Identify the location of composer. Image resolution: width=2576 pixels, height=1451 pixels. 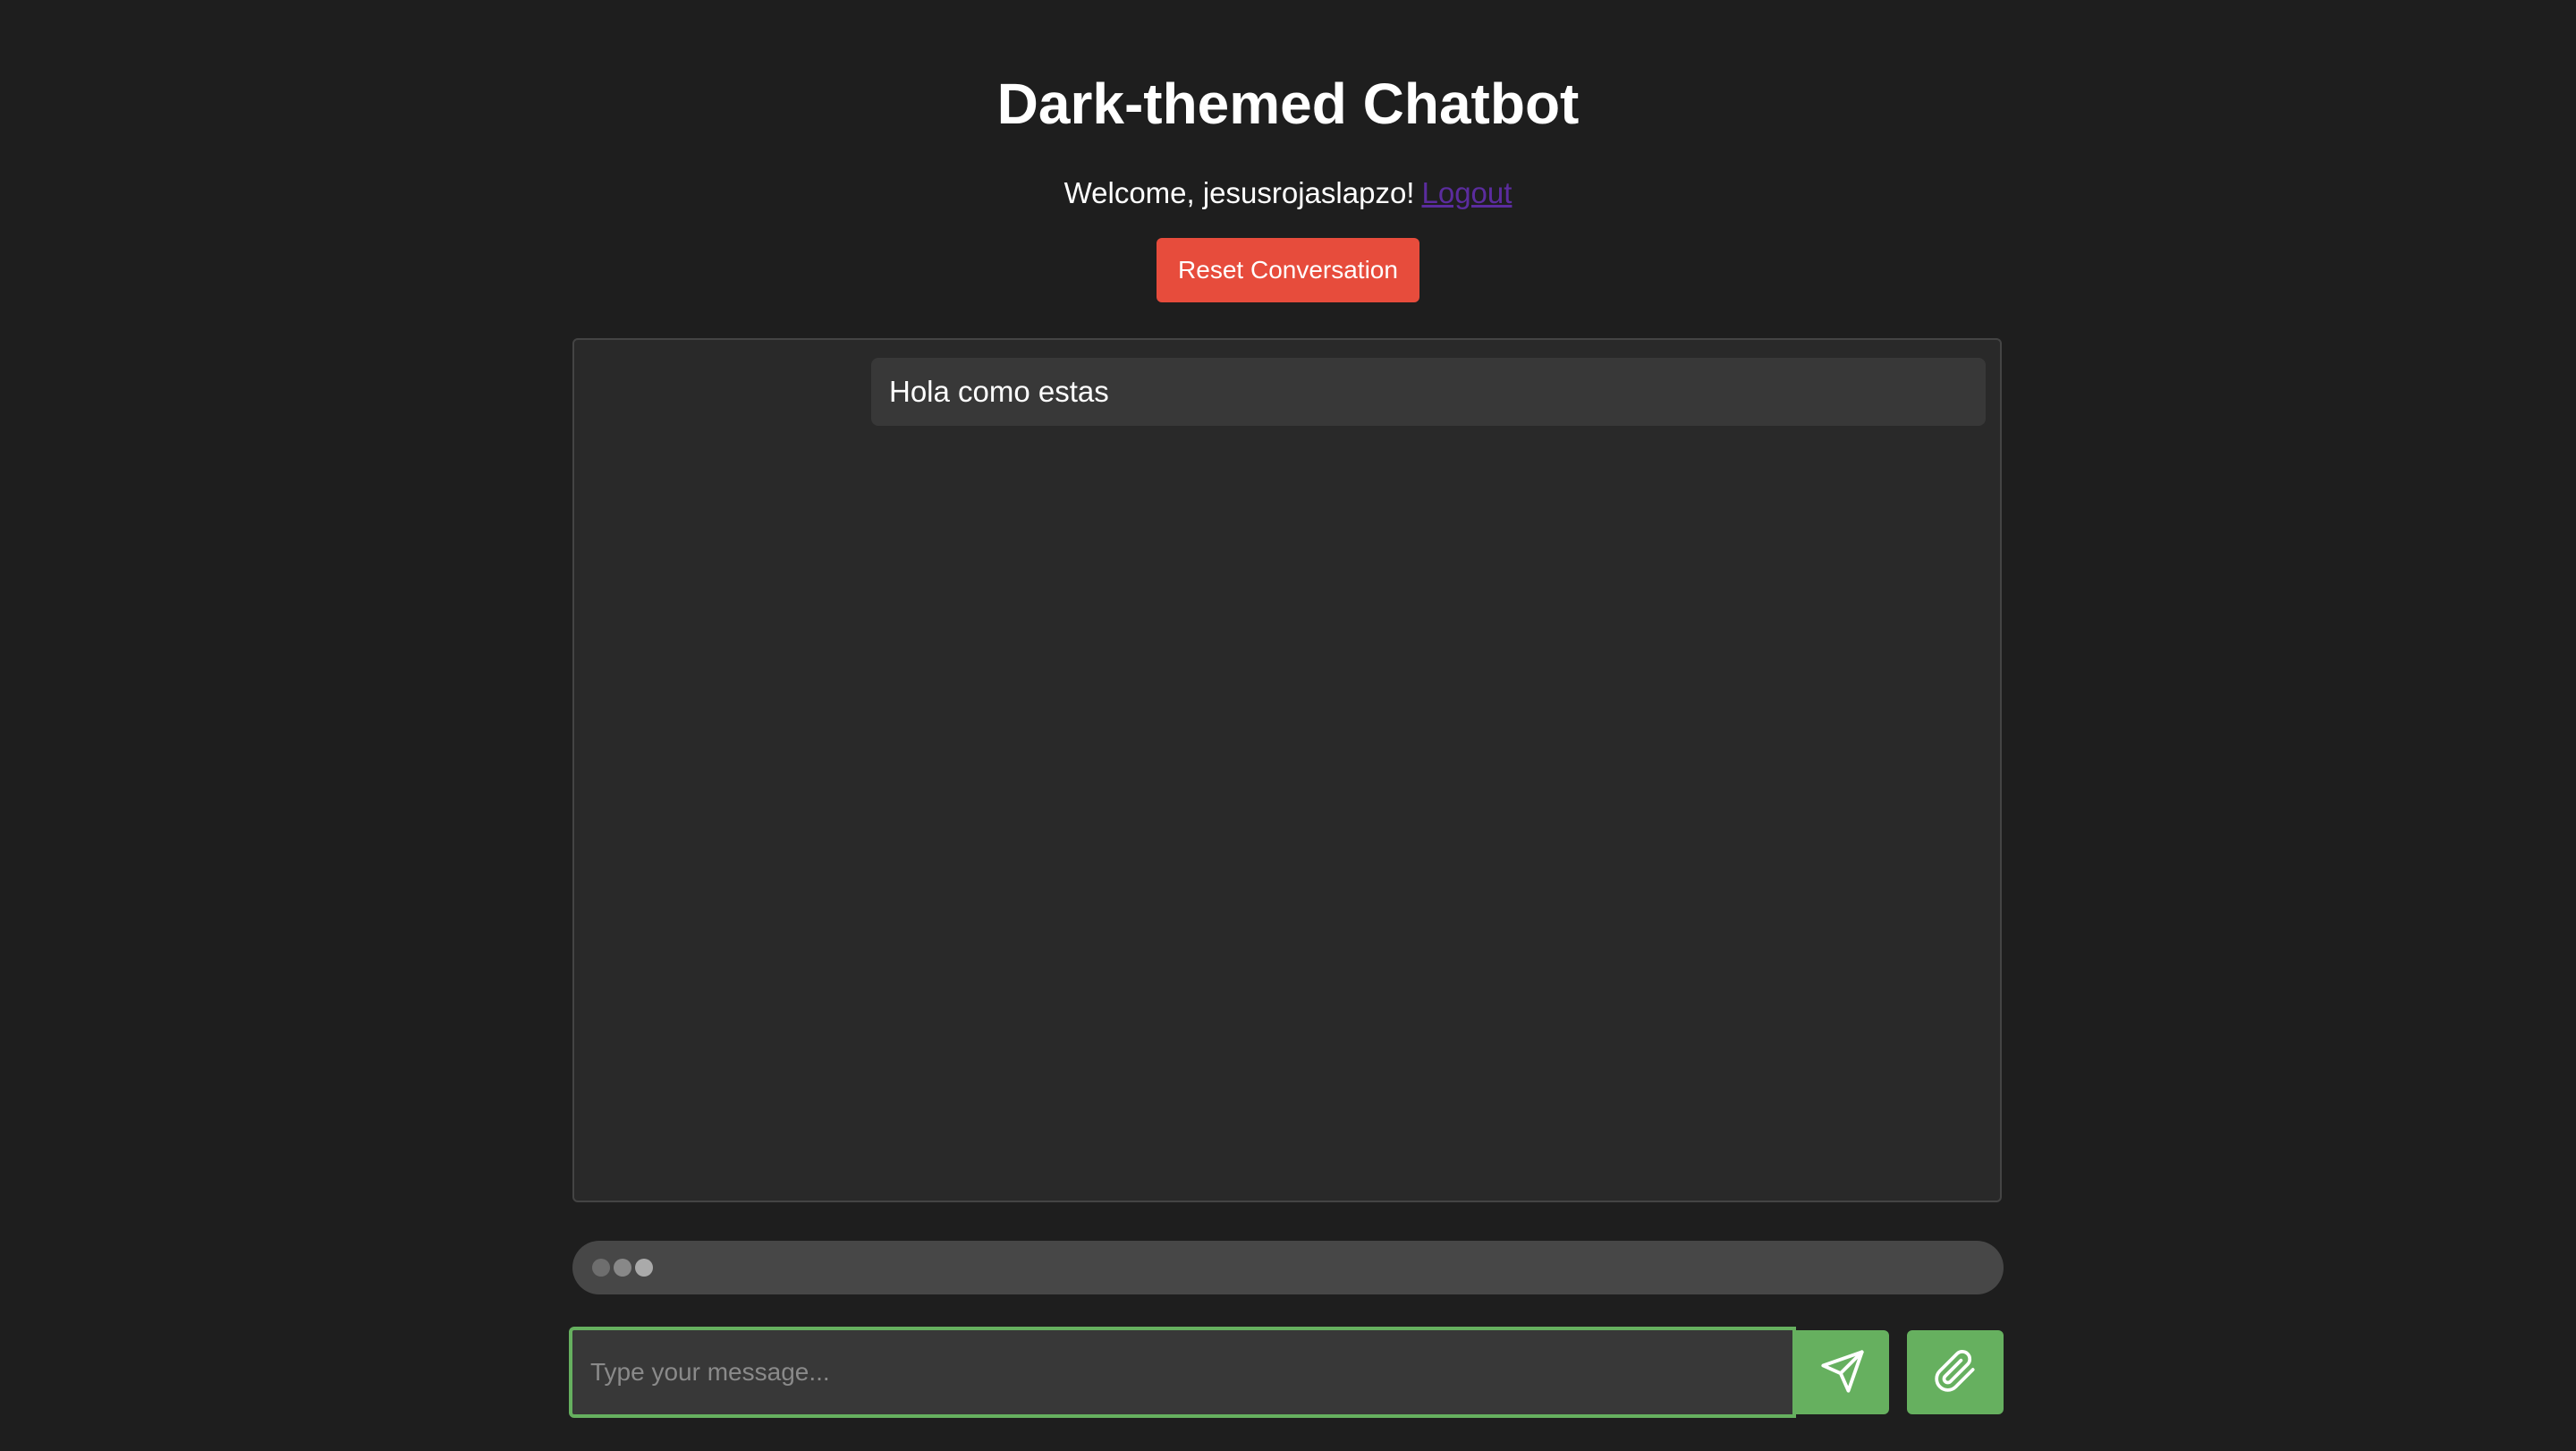
(1287, 1372).